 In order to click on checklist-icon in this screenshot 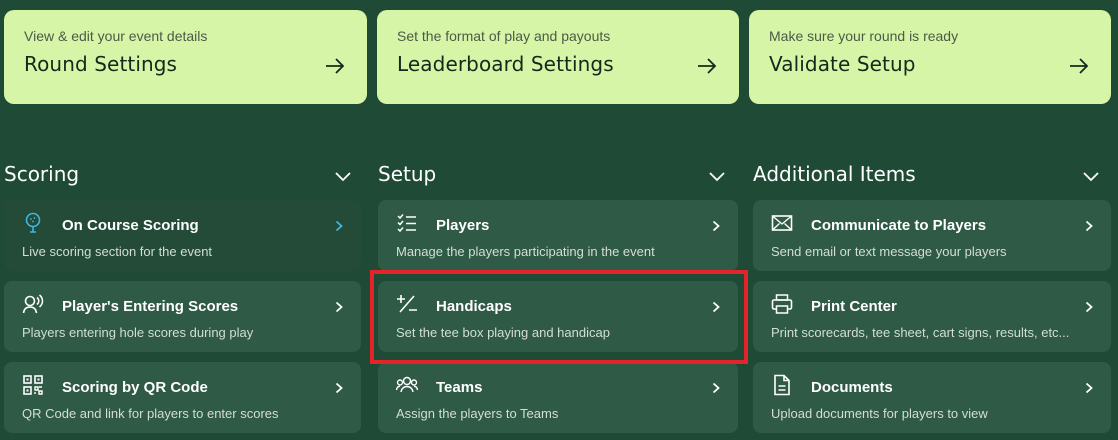, I will do `click(406, 223)`.